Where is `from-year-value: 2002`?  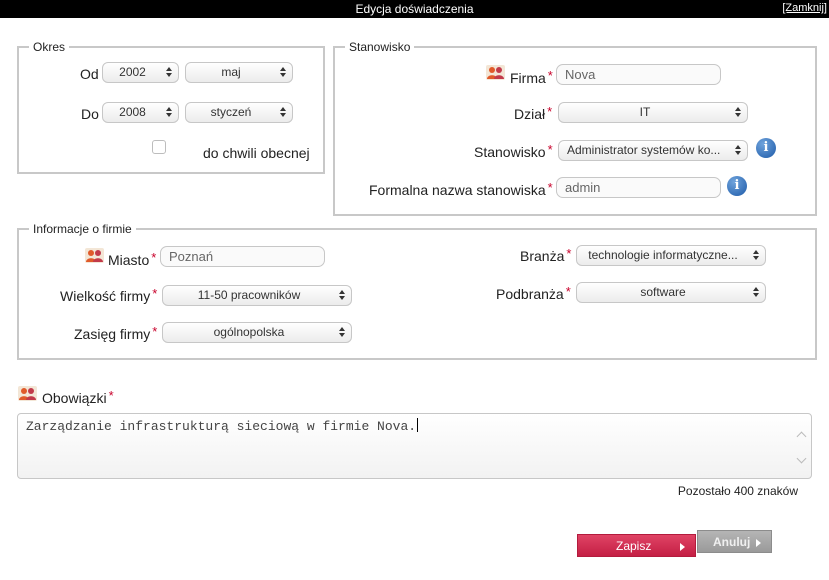
from-year-value: 2002 is located at coordinates (132, 72).